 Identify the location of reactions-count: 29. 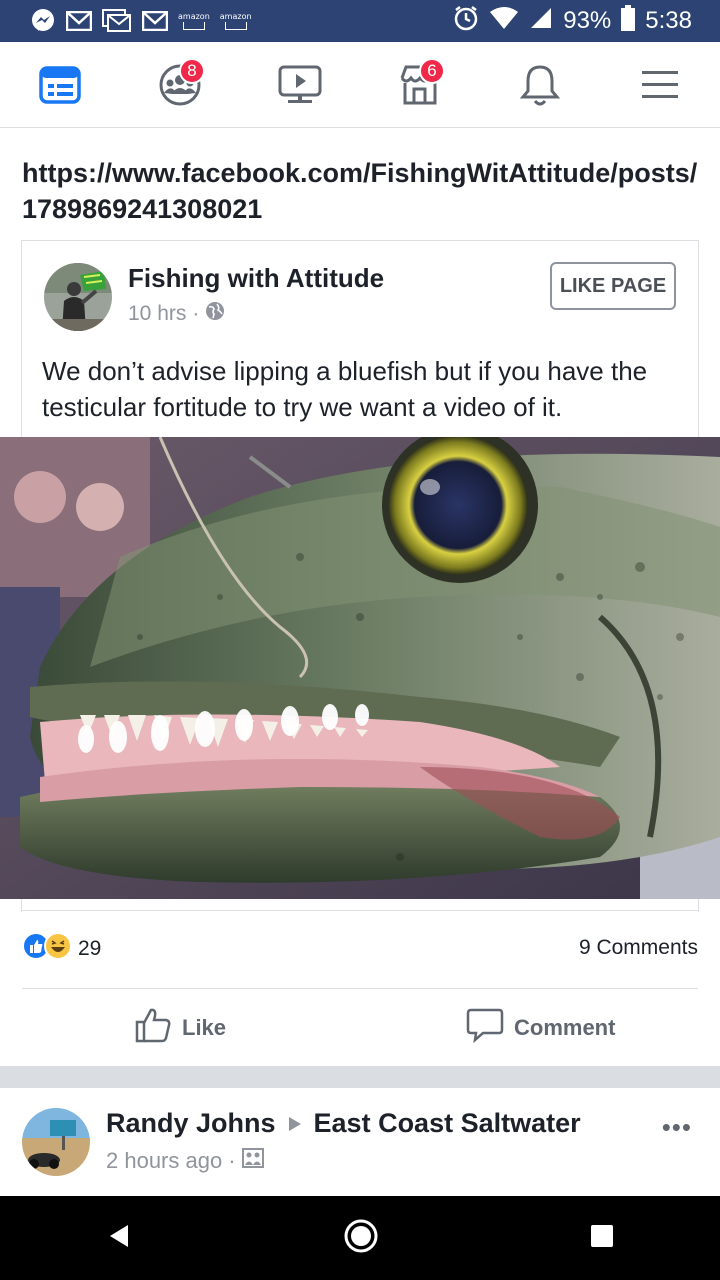
(90, 948).